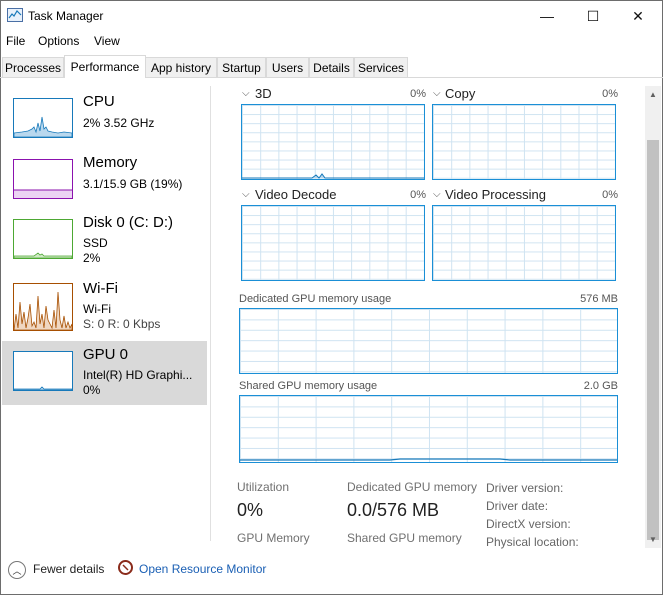 Image resolution: width=663 pixels, height=595 pixels. What do you see at coordinates (525, 488) in the screenshot?
I see `driver-version-label: Driver version:` at bounding box center [525, 488].